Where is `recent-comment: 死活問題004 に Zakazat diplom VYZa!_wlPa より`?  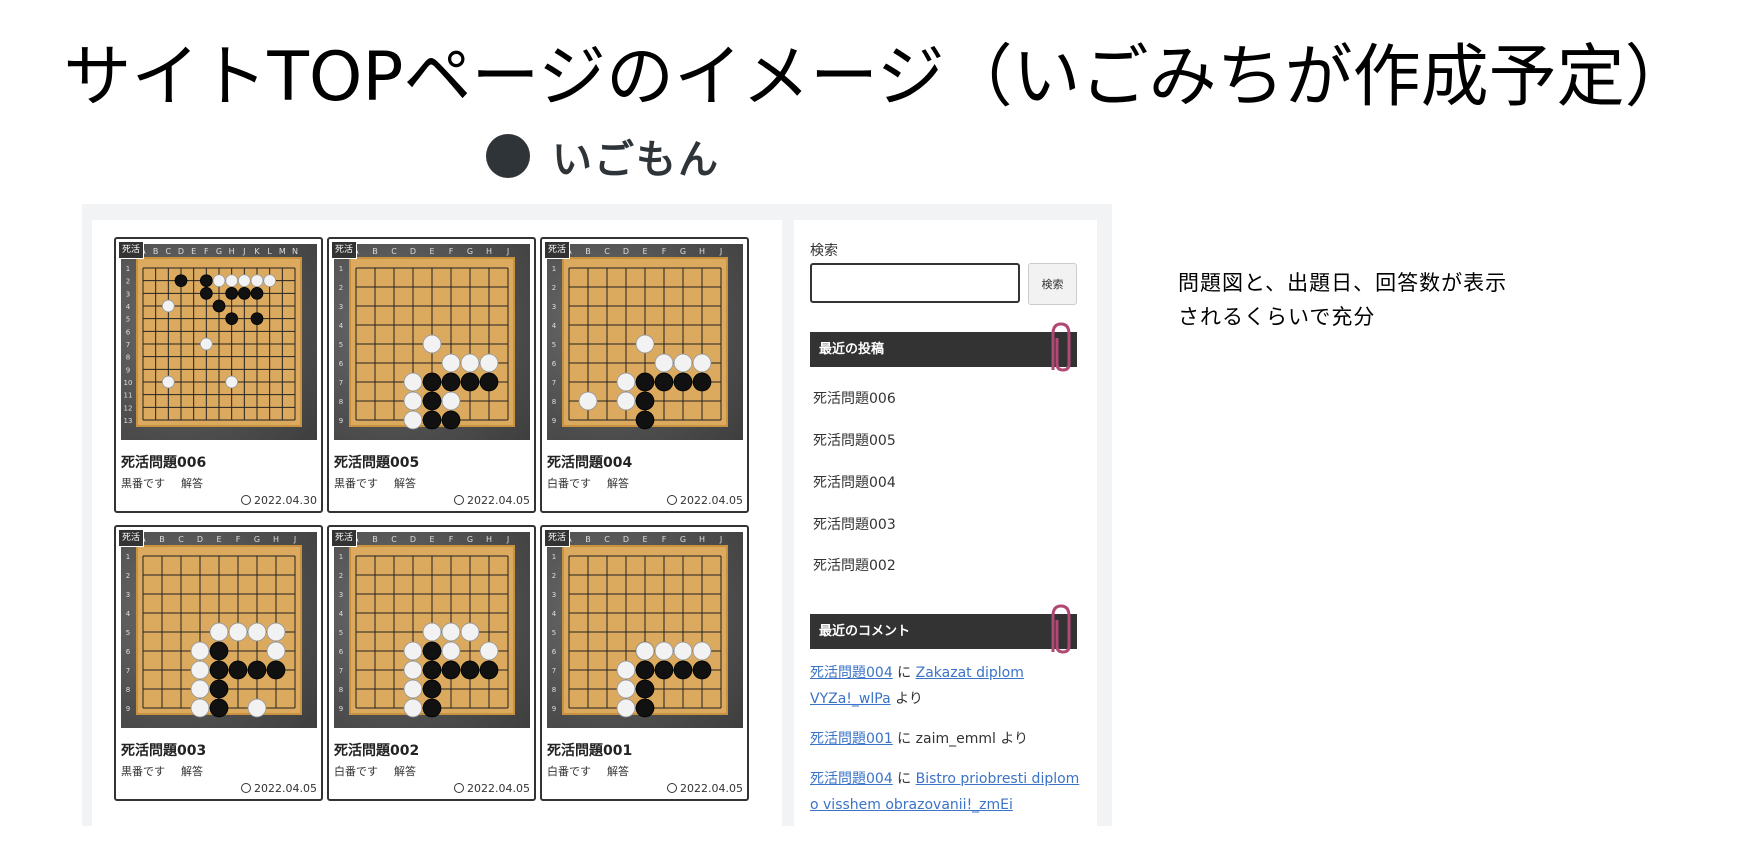
recent-comment: 死活問題004 に Zakazat diplom VYZa!_wlPa より is located at coordinates (945, 686).